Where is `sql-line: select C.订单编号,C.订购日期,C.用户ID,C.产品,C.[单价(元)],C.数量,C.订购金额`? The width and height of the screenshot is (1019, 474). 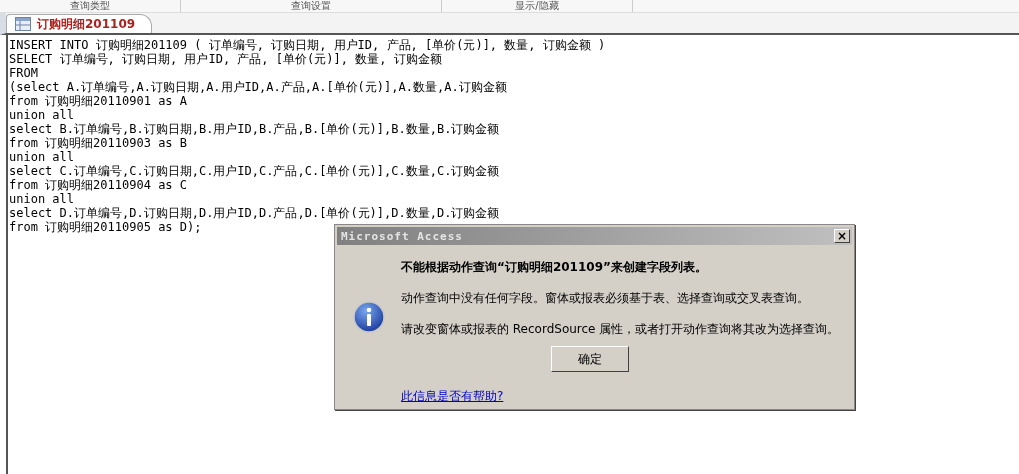
sql-line: select C.订单编号,C.订购日期,C.用户ID,C.产品,C.[单价(元)],C.数量,C.订购金额 is located at coordinates (255, 171).